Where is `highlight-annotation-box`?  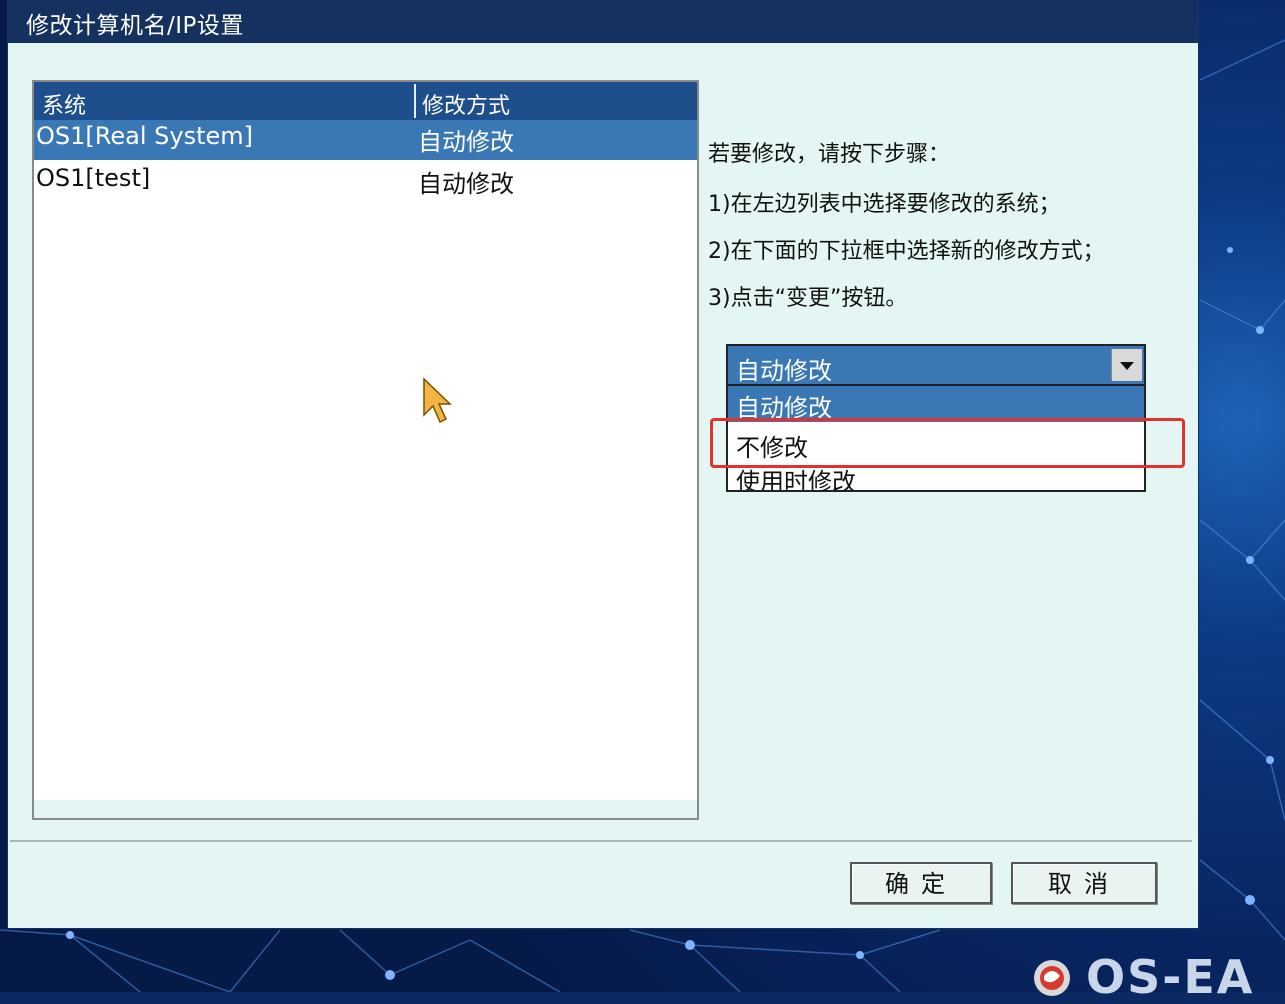 highlight-annotation-box is located at coordinates (947, 443).